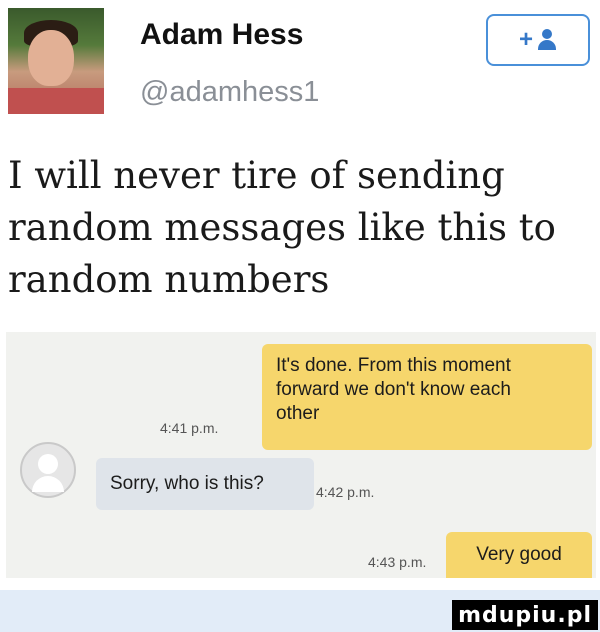 The height and width of the screenshot is (632, 600). Describe the element at coordinates (298, 413) in the screenshot. I see `message-line: other` at that location.